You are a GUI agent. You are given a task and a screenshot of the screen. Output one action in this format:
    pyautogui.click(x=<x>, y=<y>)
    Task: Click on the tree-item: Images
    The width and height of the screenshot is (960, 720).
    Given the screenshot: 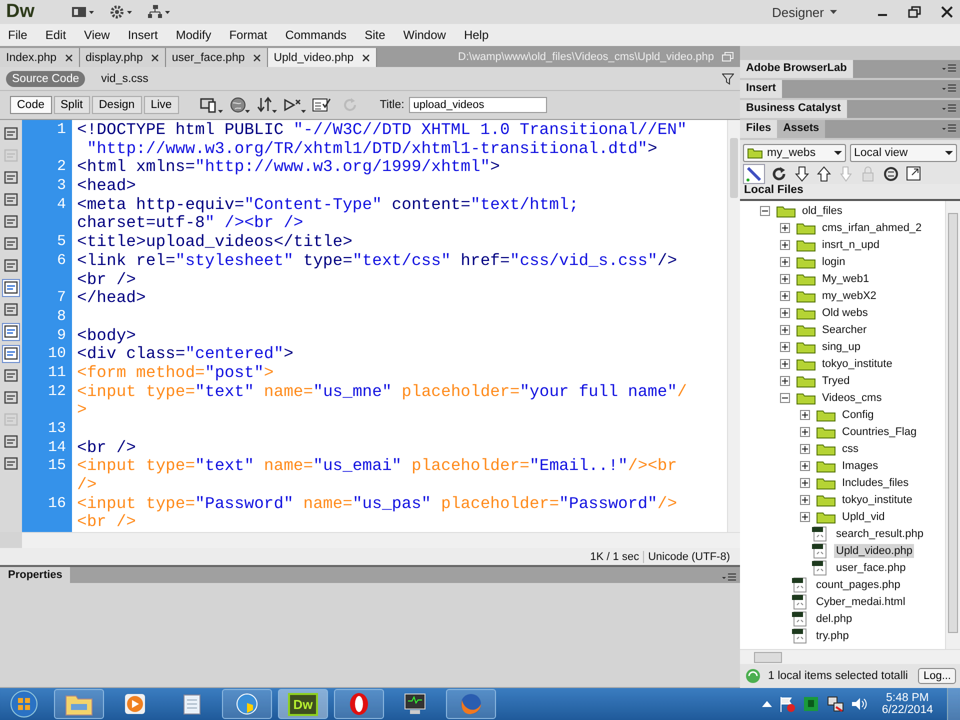 What is the action you would take?
    pyautogui.click(x=860, y=465)
    